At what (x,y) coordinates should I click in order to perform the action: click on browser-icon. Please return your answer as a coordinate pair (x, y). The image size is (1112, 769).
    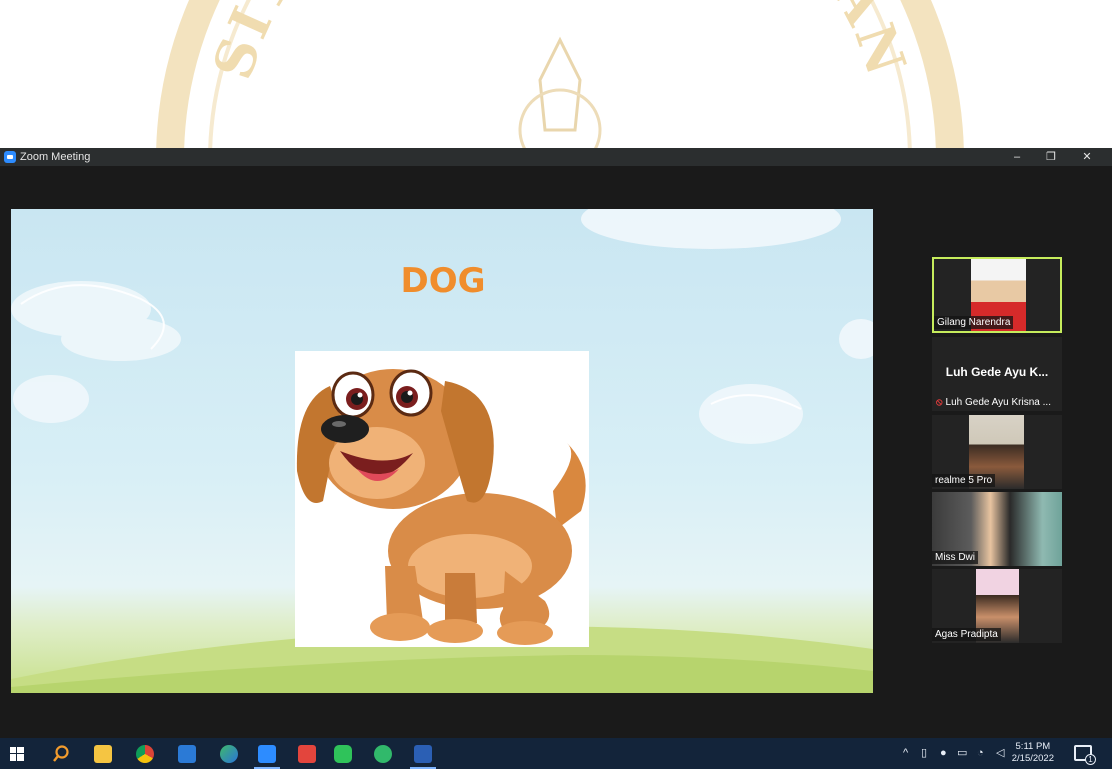
    Looking at the image, I should click on (229, 754).